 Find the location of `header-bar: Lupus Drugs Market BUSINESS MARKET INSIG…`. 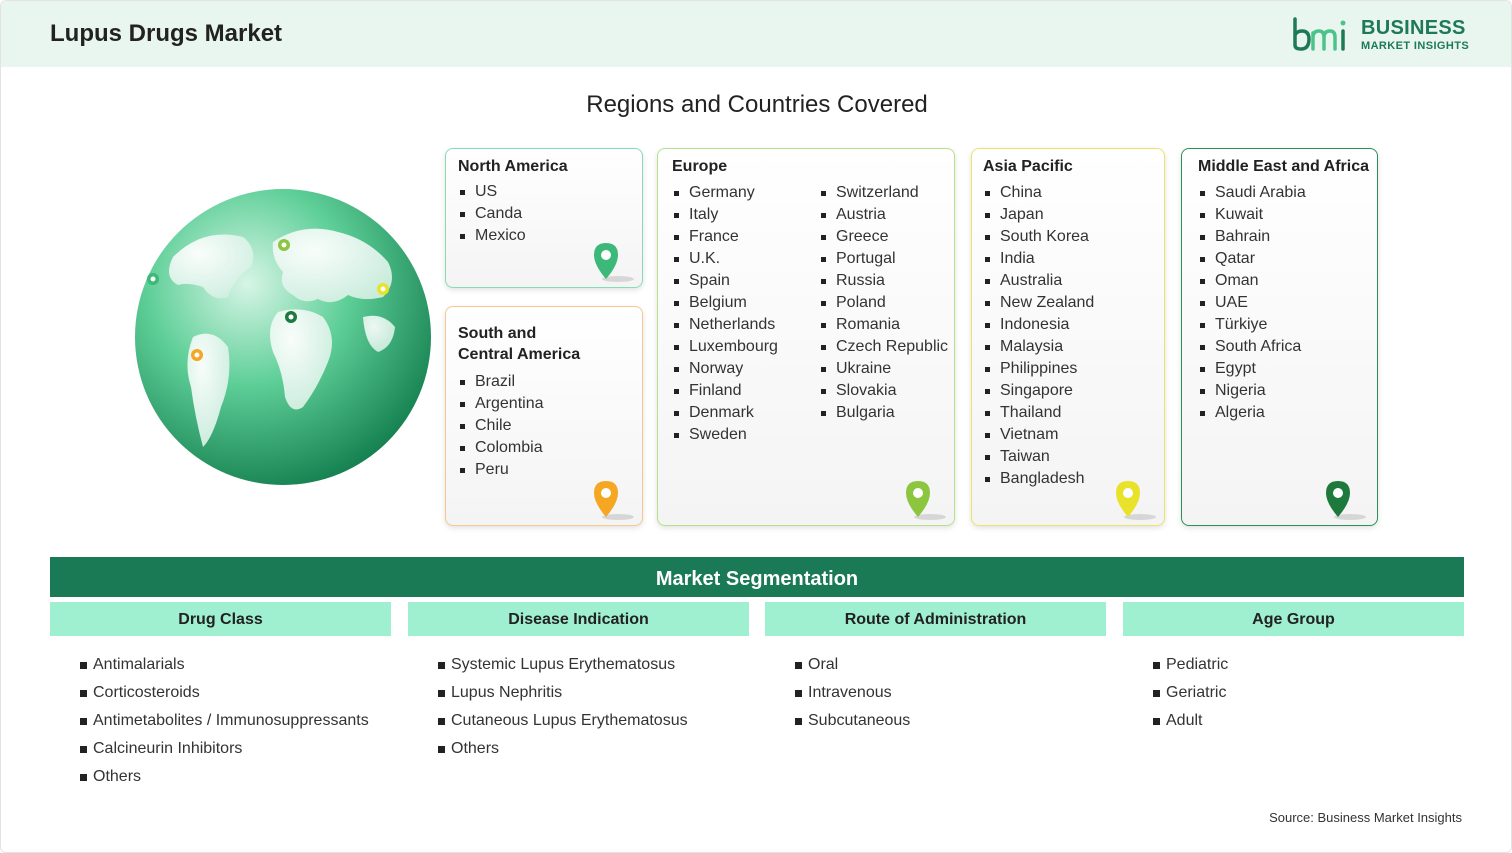

header-bar: Lupus Drugs Market BUSINESS MARKET INSIG… is located at coordinates (756, 34).